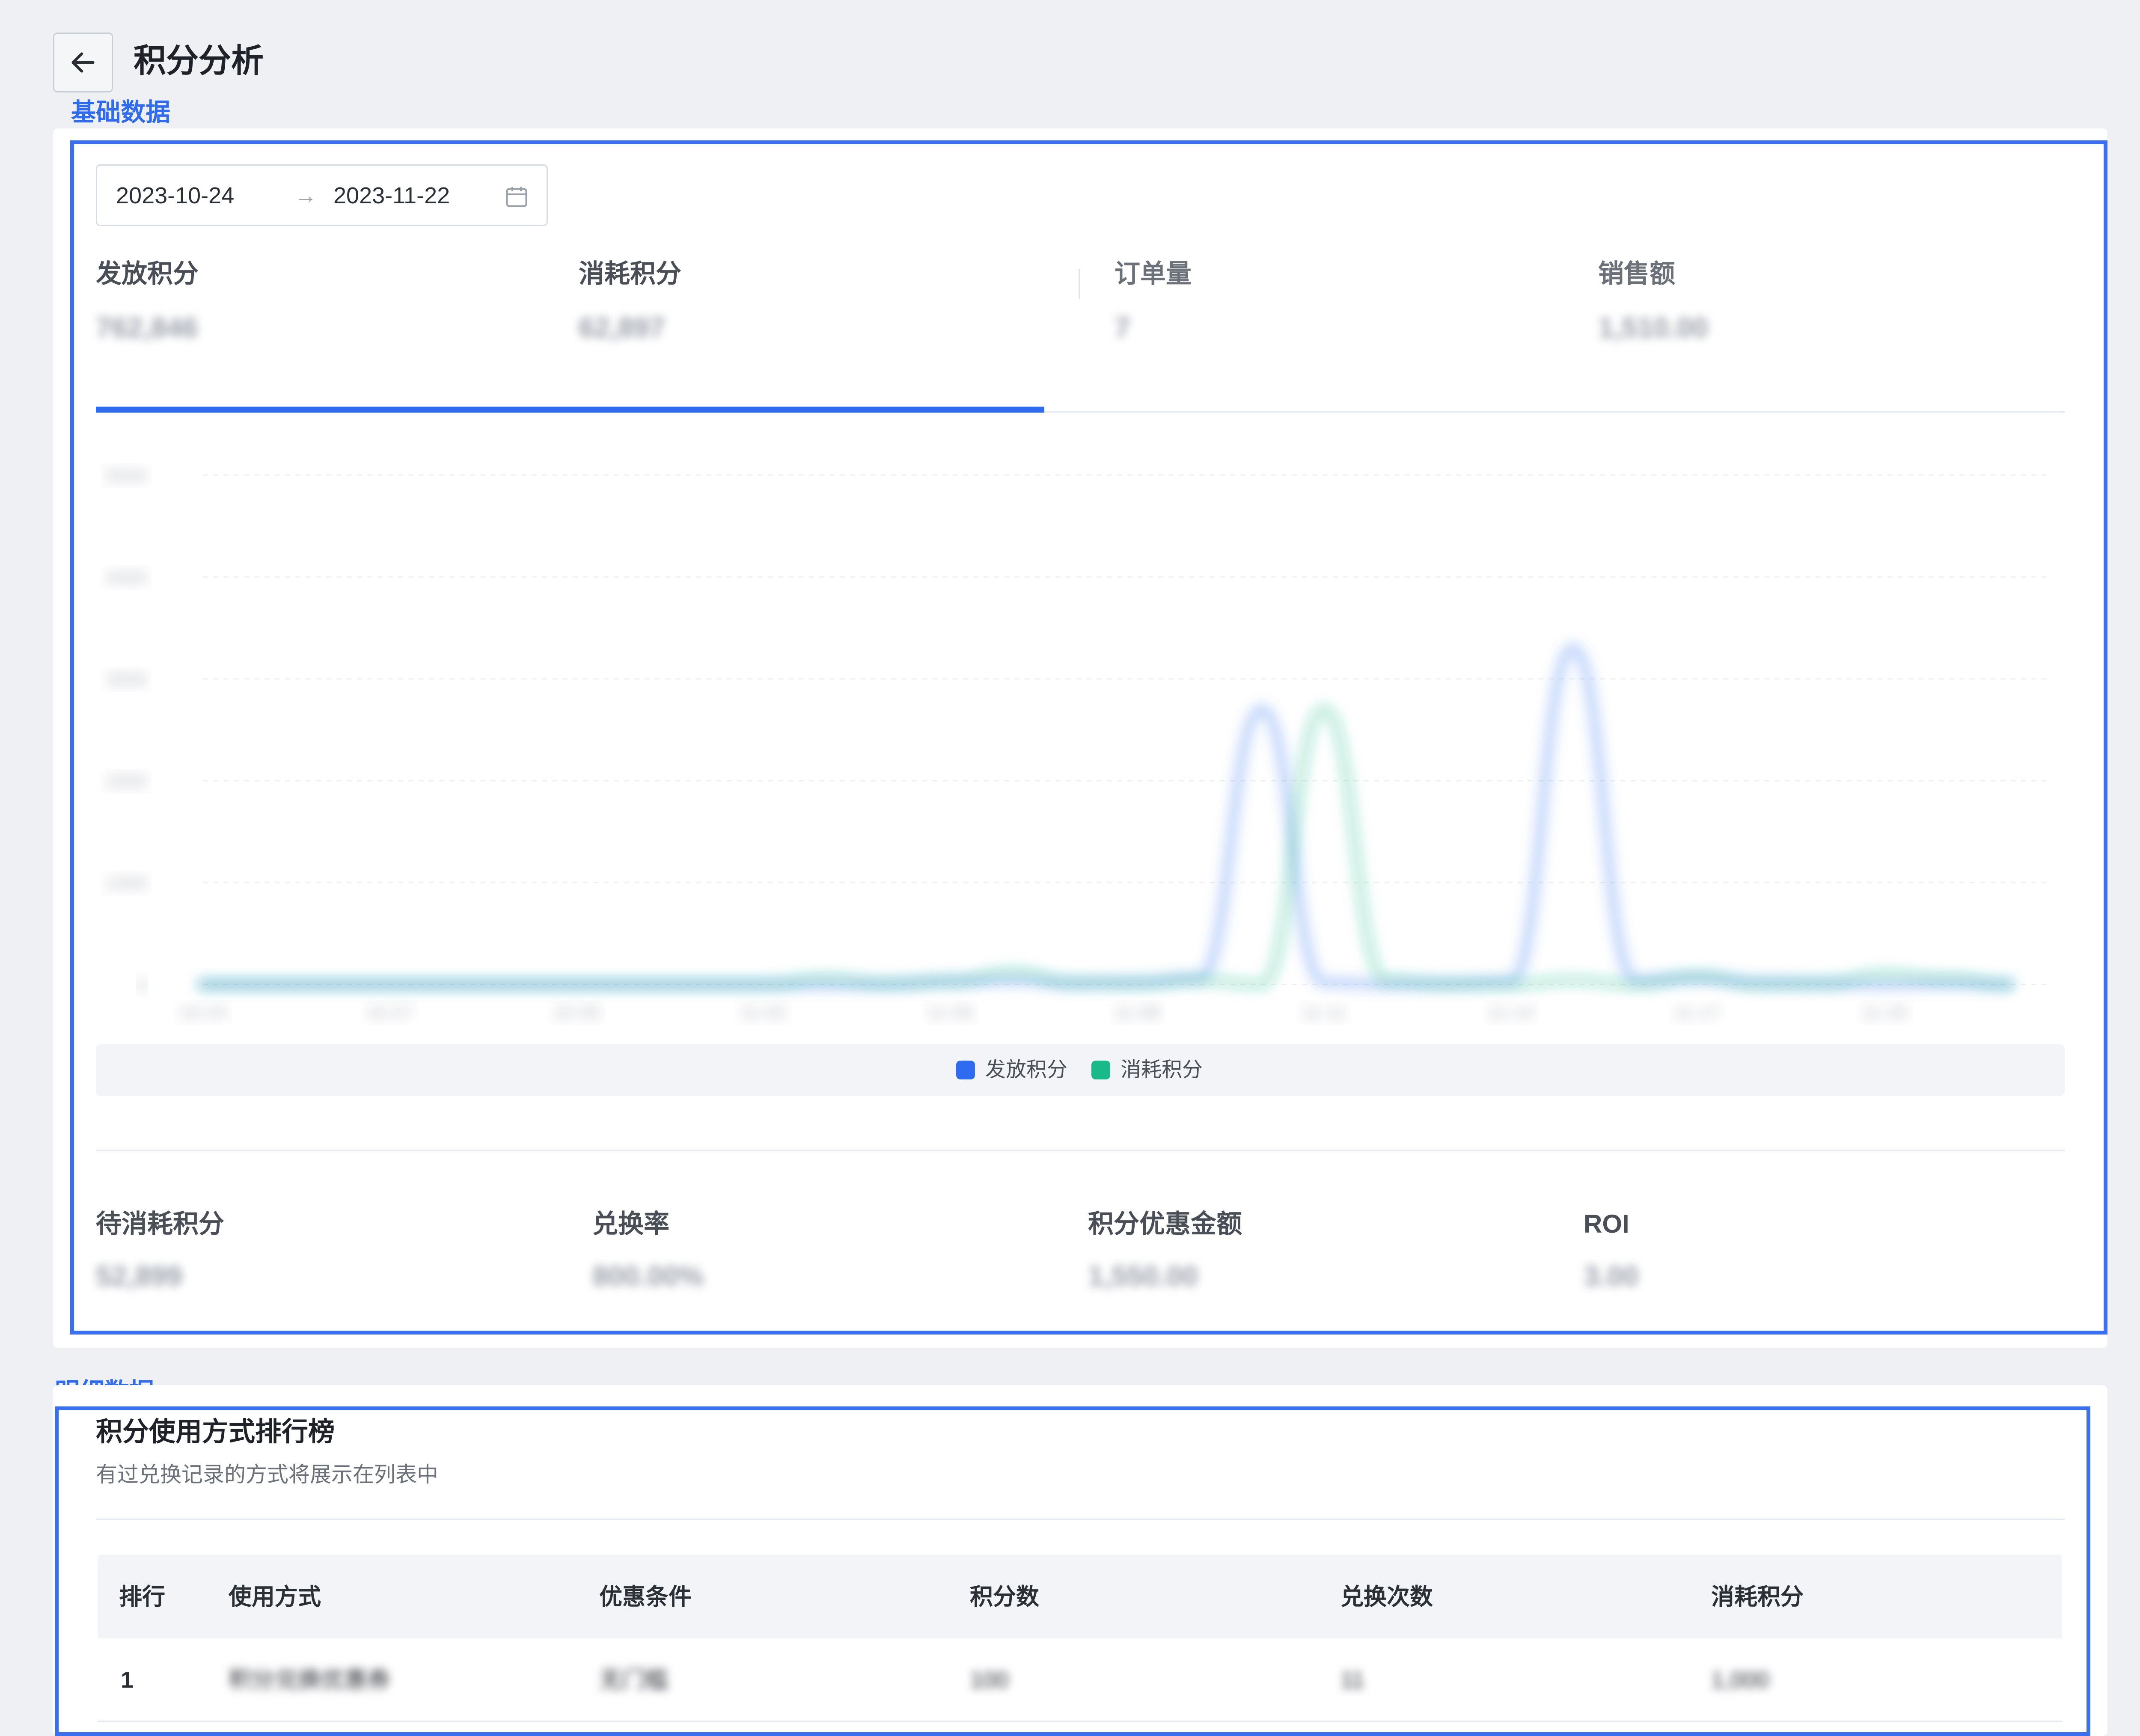  I want to click on y-tick-label: 0, so click(142, 986).